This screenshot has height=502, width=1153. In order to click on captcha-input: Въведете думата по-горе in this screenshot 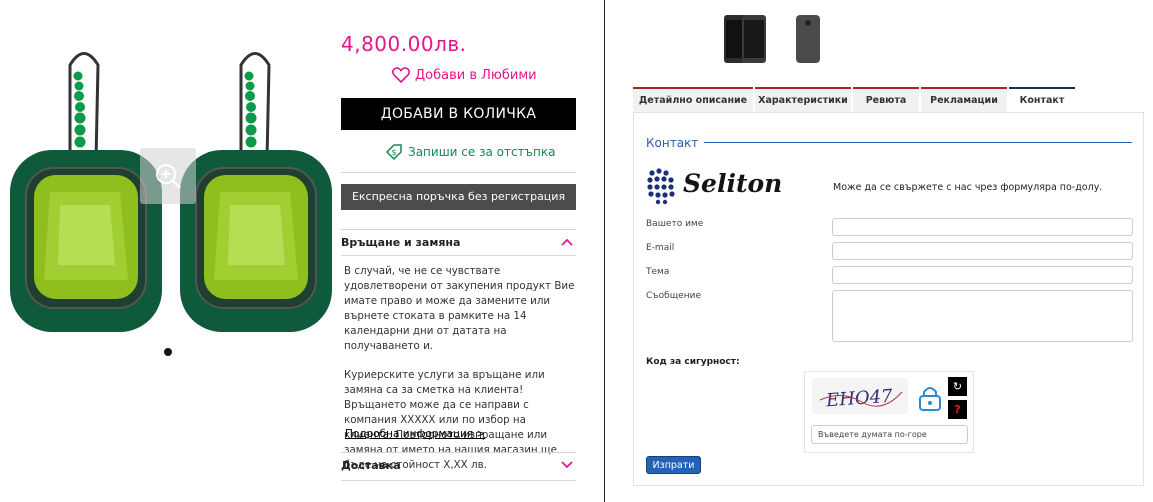, I will do `click(889, 434)`.